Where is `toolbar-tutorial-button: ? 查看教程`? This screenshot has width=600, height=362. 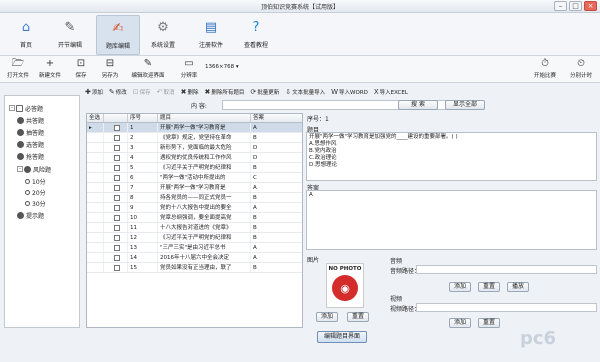 toolbar-tutorial-button: ? 查看教程 is located at coordinates (256, 35).